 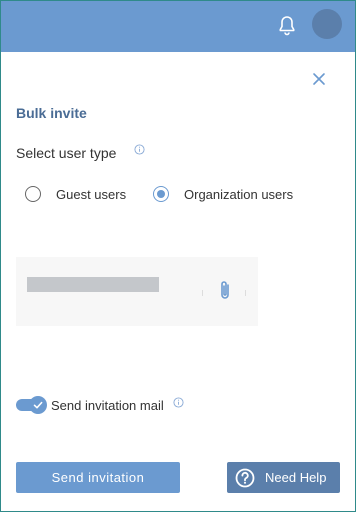 I want to click on check-icon, so click(x=38, y=405).